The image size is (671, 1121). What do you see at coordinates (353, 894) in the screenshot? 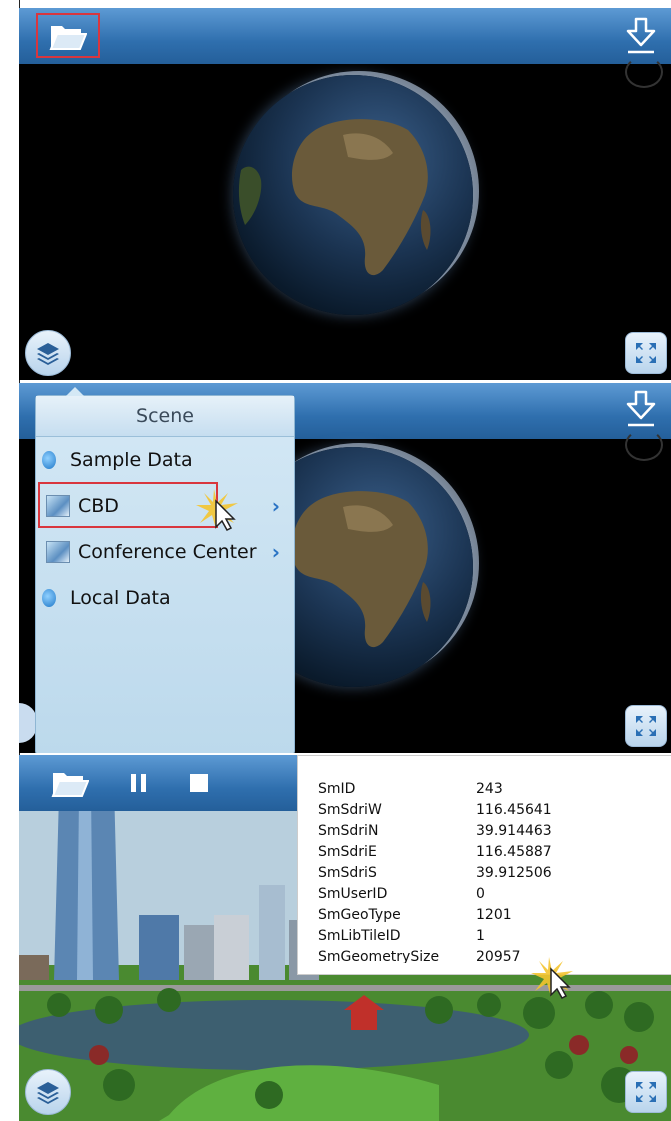
I see `attribute-key: SmUserID` at bounding box center [353, 894].